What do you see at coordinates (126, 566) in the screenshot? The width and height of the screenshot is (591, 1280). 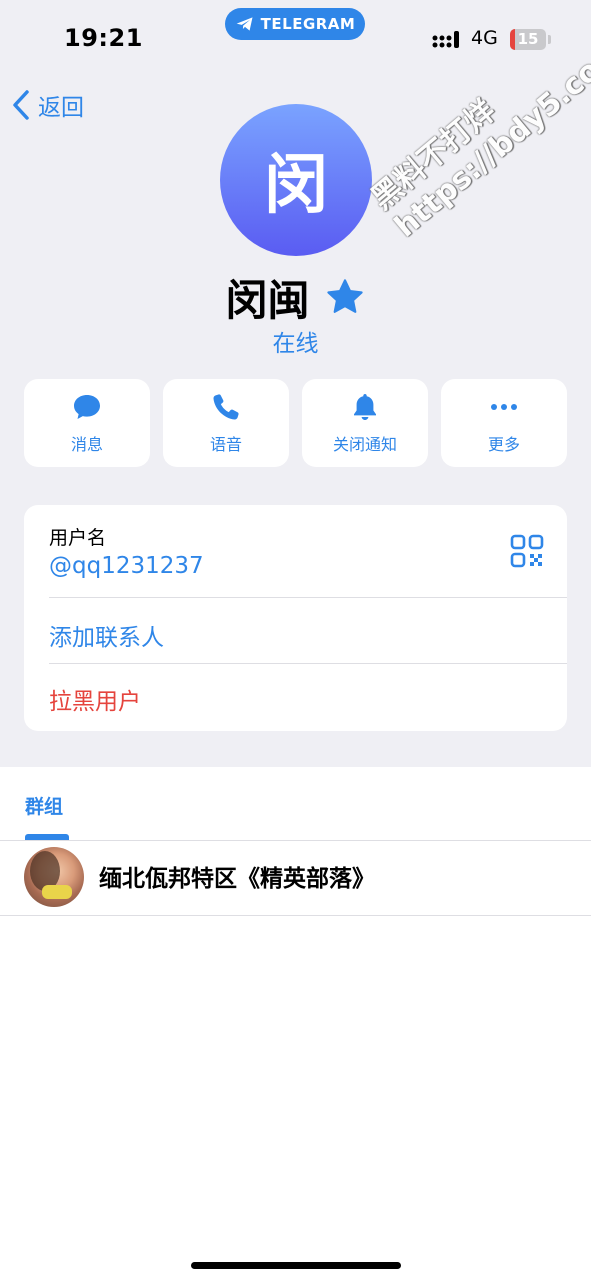 I see `username-value: @qq1231237` at bounding box center [126, 566].